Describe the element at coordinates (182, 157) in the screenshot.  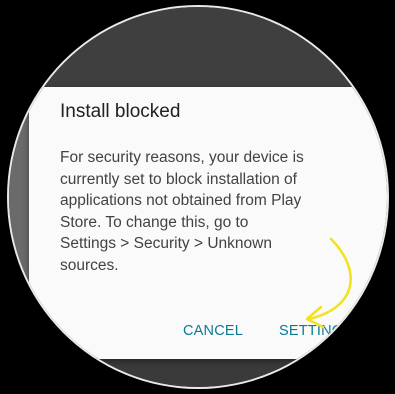
I see `dialog-message-line: For security reasons, your device is` at that location.